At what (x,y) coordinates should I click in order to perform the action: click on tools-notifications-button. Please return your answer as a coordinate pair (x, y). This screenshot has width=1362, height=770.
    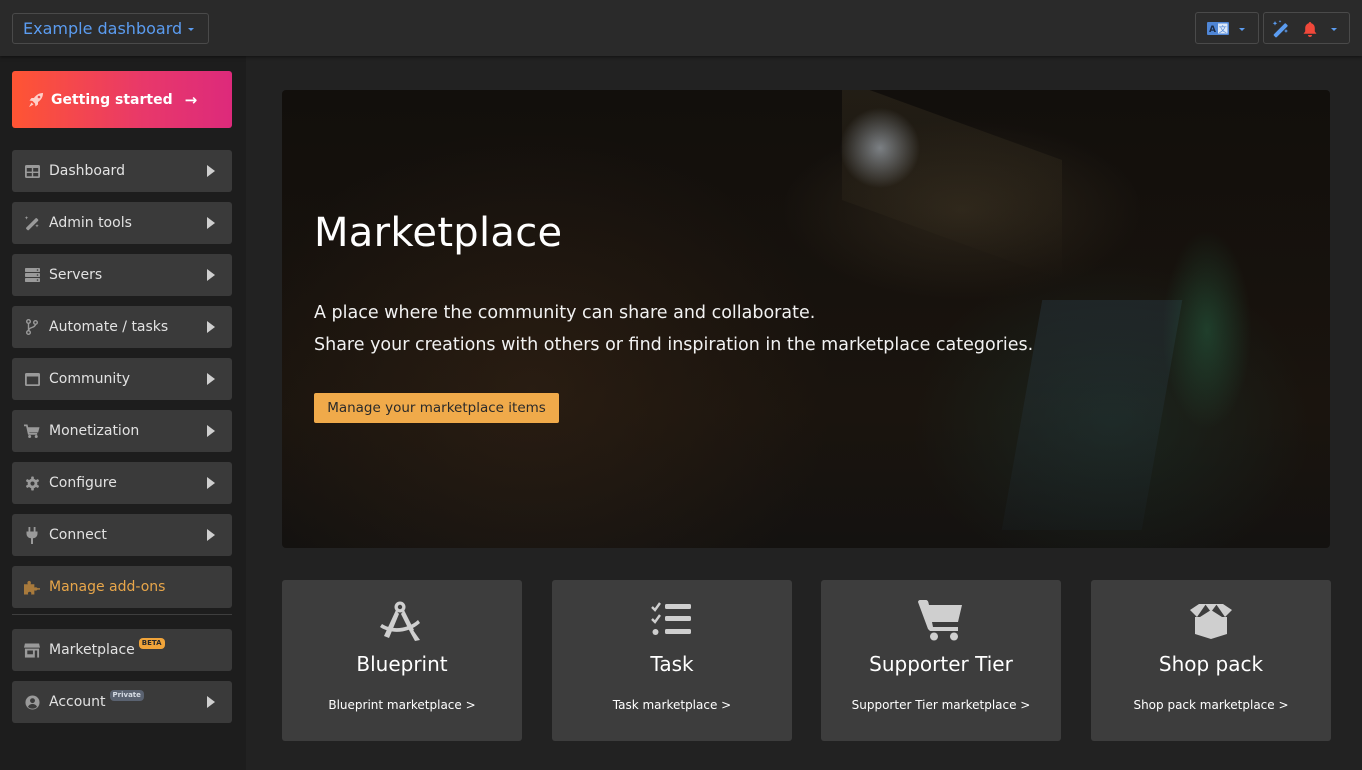
    Looking at the image, I should click on (1306, 28).